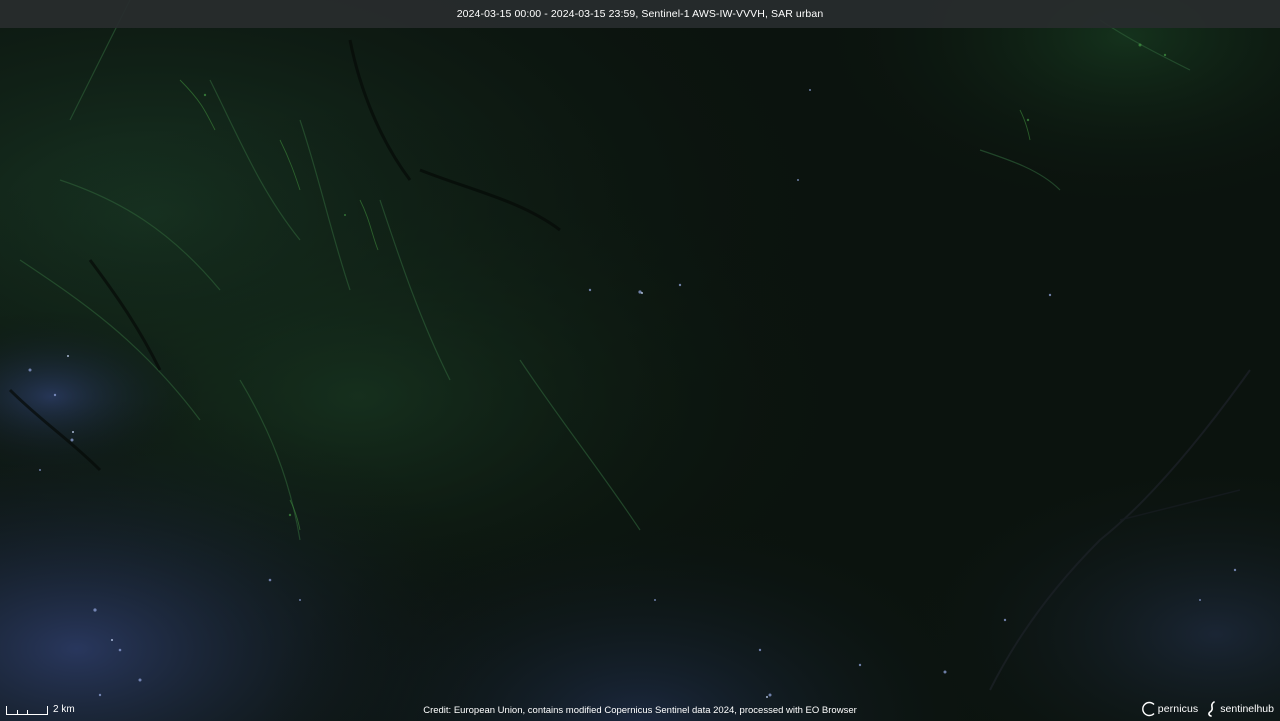 The height and width of the screenshot is (721, 1280). What do you see at coordinates (1212, 709) in the screenshot?
I see `sentinelhub-logo-icon` at bounding box center [1212, 709].